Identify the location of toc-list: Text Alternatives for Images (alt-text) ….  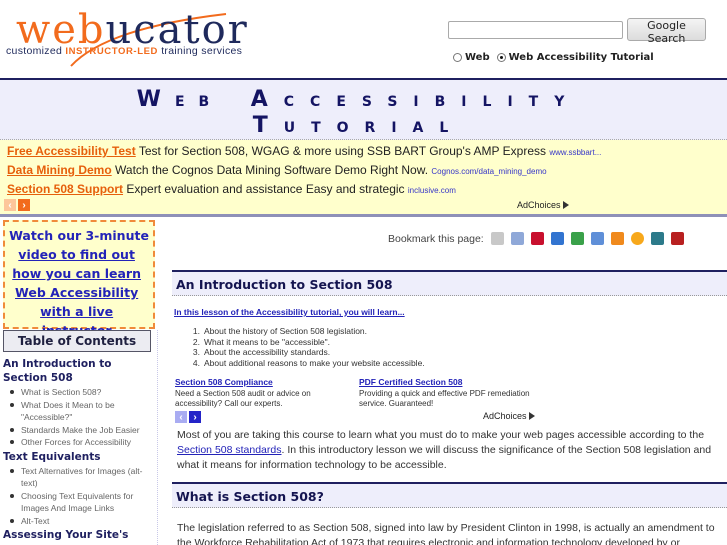
(81, 496).